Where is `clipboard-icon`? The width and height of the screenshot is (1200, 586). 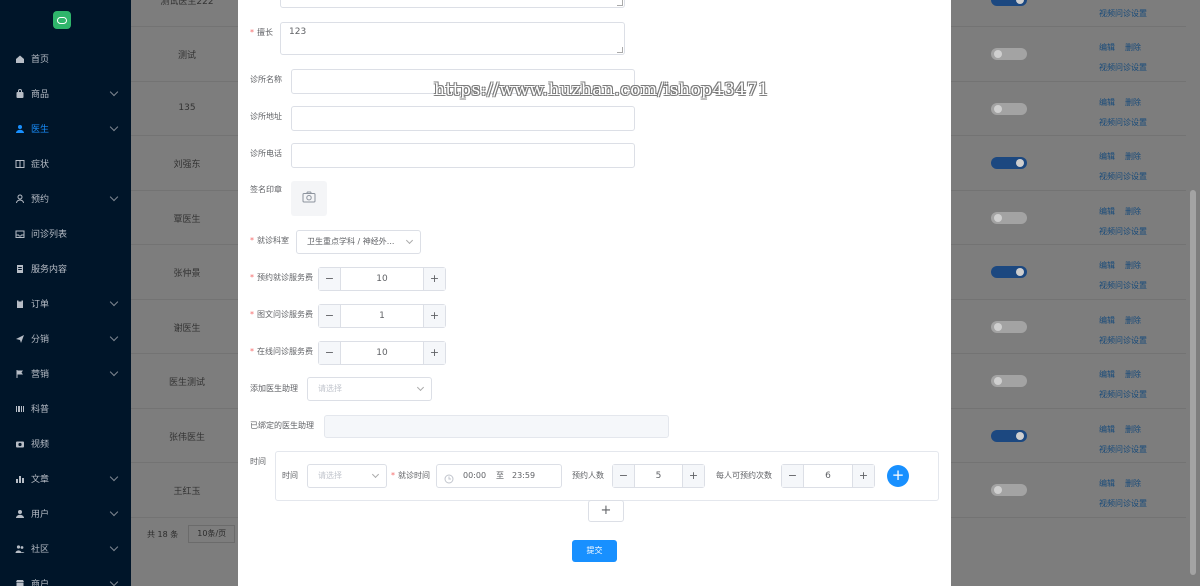 clipboard-icon is located at coordinates (20, 304).